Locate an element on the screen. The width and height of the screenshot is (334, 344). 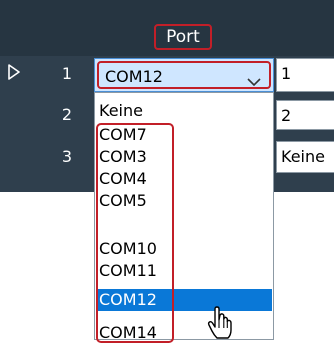
dropdown-option-com10: COM10 is located at coordinates (184, 249).